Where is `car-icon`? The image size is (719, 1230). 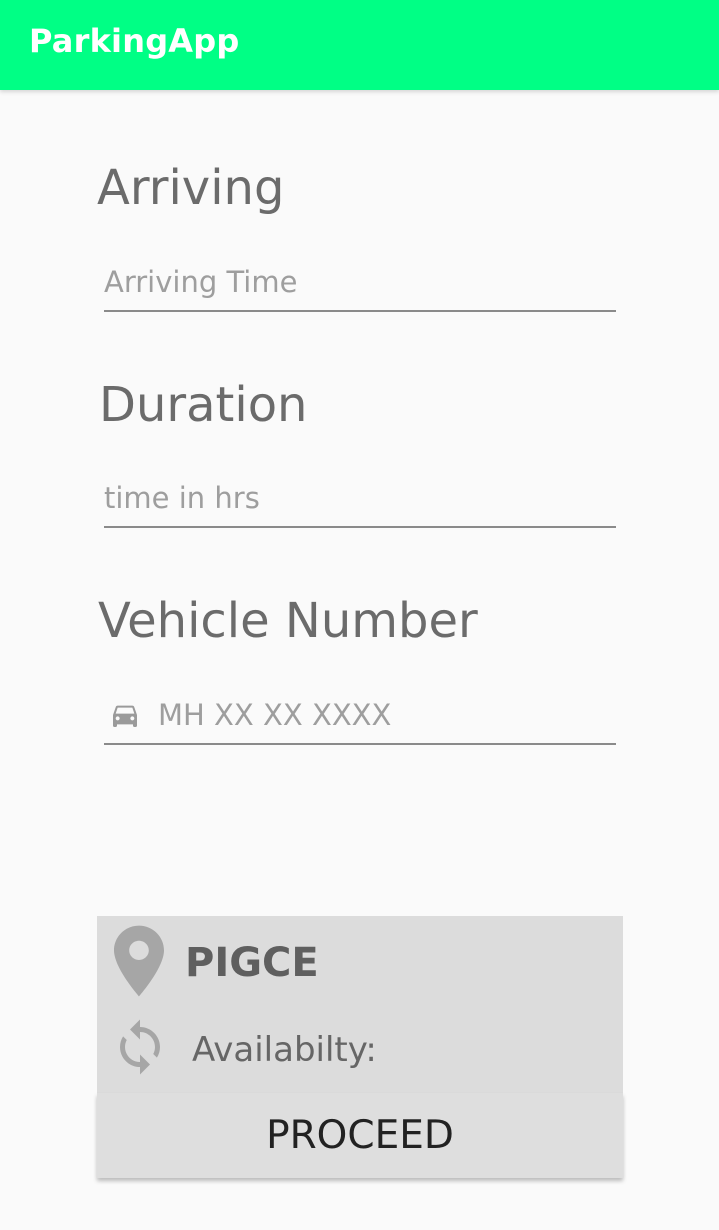 car-icon is located at coordinates (125, 716).